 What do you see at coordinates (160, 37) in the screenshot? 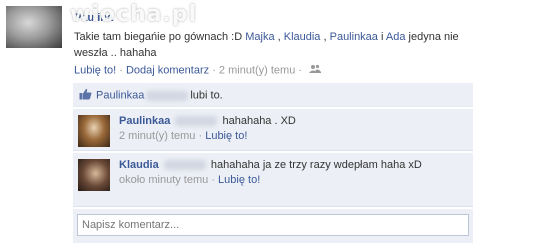
I see `post-text-before: Takie tam biegańie po gównach :D` at bounding box center [160, 37].